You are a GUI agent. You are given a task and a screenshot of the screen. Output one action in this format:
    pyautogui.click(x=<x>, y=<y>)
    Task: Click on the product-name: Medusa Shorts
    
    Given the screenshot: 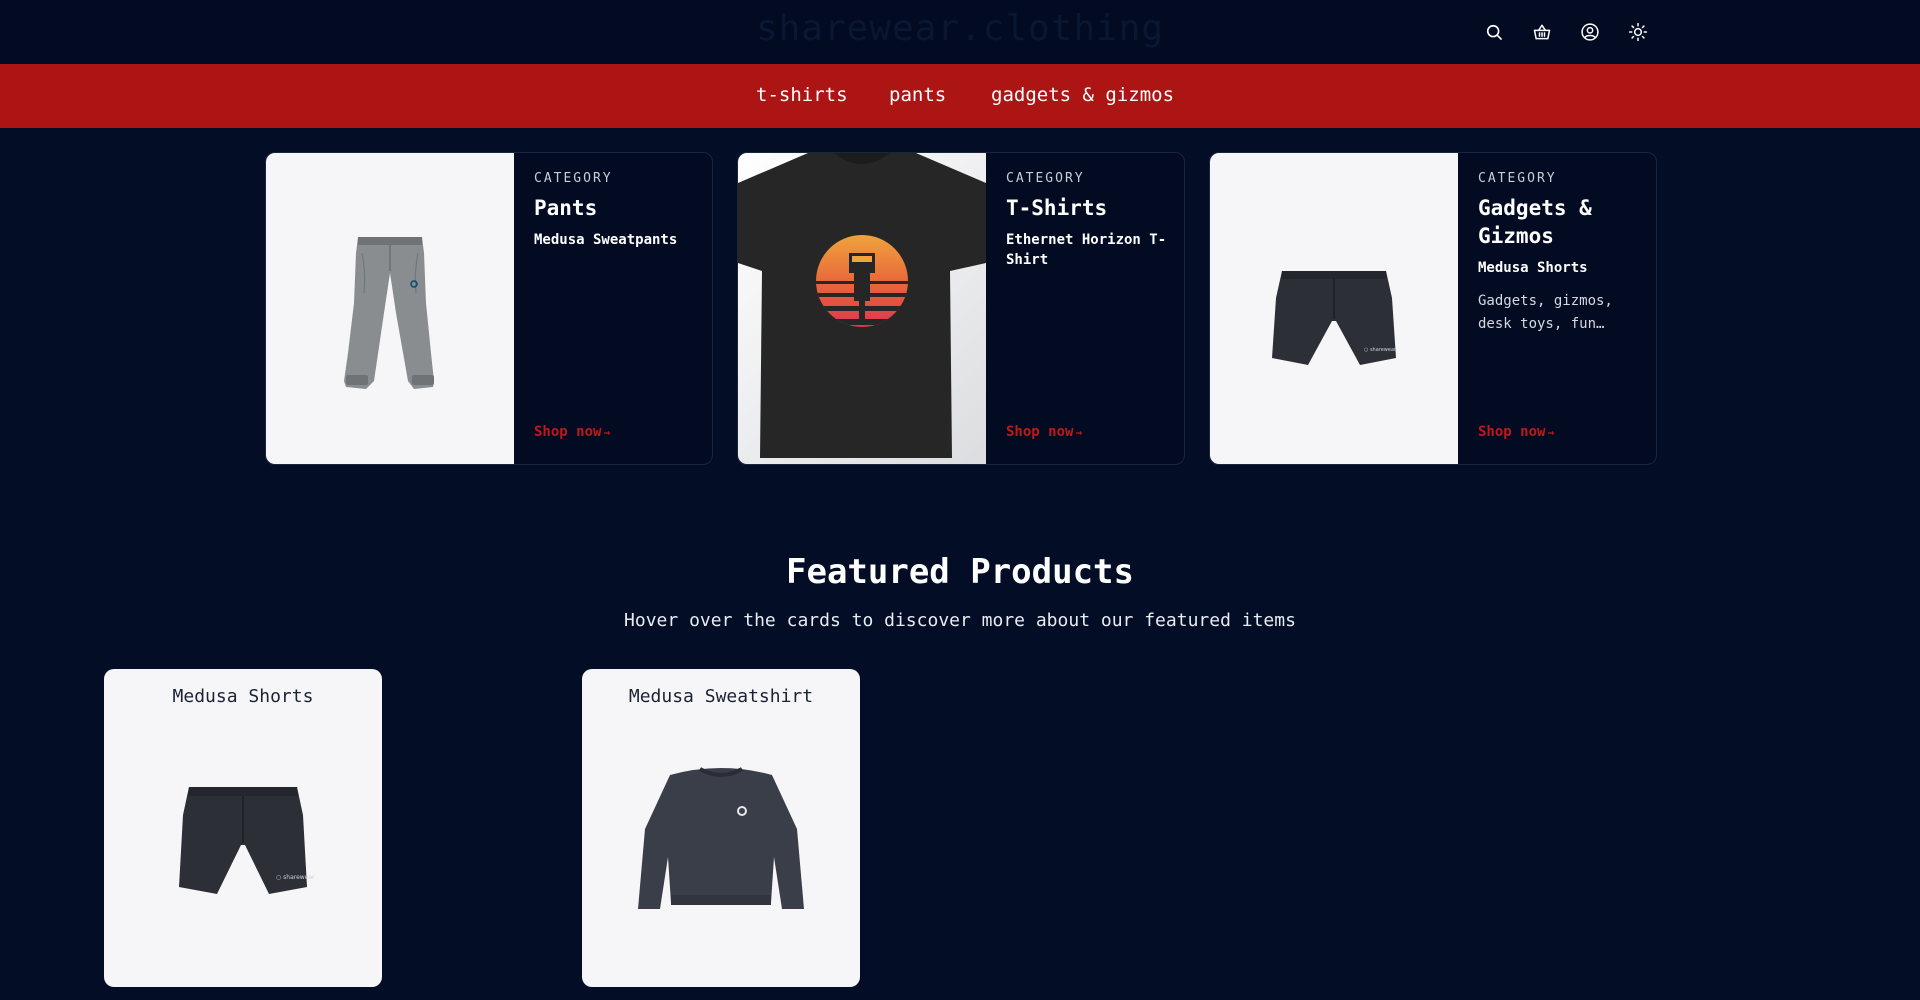 What is the action you would take?
    pyautogui.click(x=243, y=696)
    